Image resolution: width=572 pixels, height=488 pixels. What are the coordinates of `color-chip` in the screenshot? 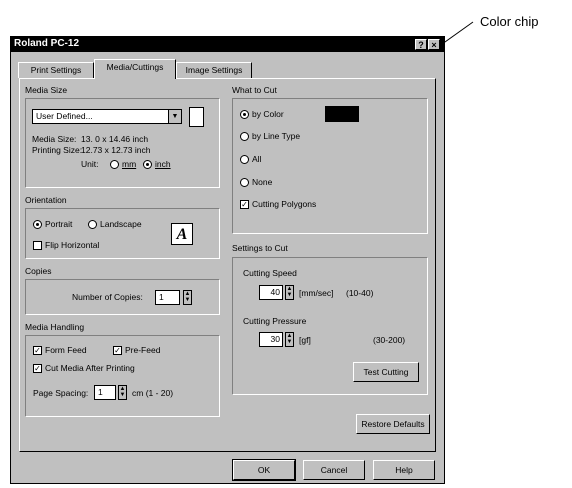 It's located at (342, 114).